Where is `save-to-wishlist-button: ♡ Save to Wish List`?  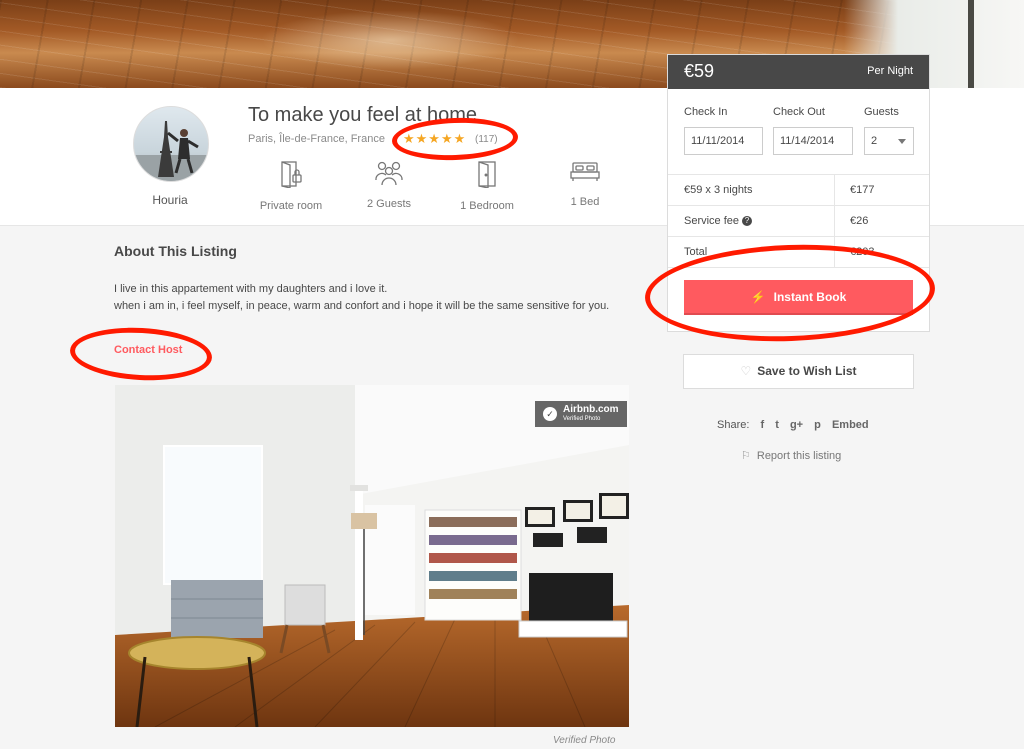
save-to-wishlist-button: ♡ Save to Wish List is located at coordinates (798, 371).